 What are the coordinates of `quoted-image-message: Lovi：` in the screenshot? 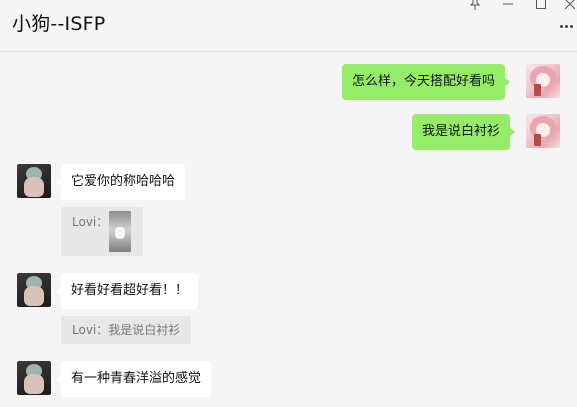 It's located at (102, 231).